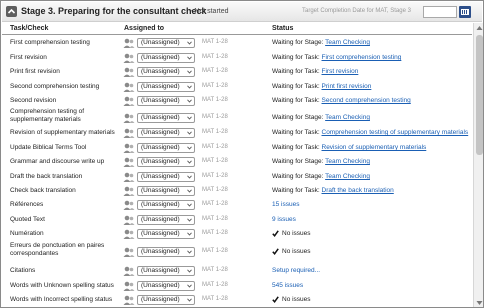 Image resolution: width=484 pixels, height=308 pixels. I want to click on task-name: Quoted Text, so click(27, 219).